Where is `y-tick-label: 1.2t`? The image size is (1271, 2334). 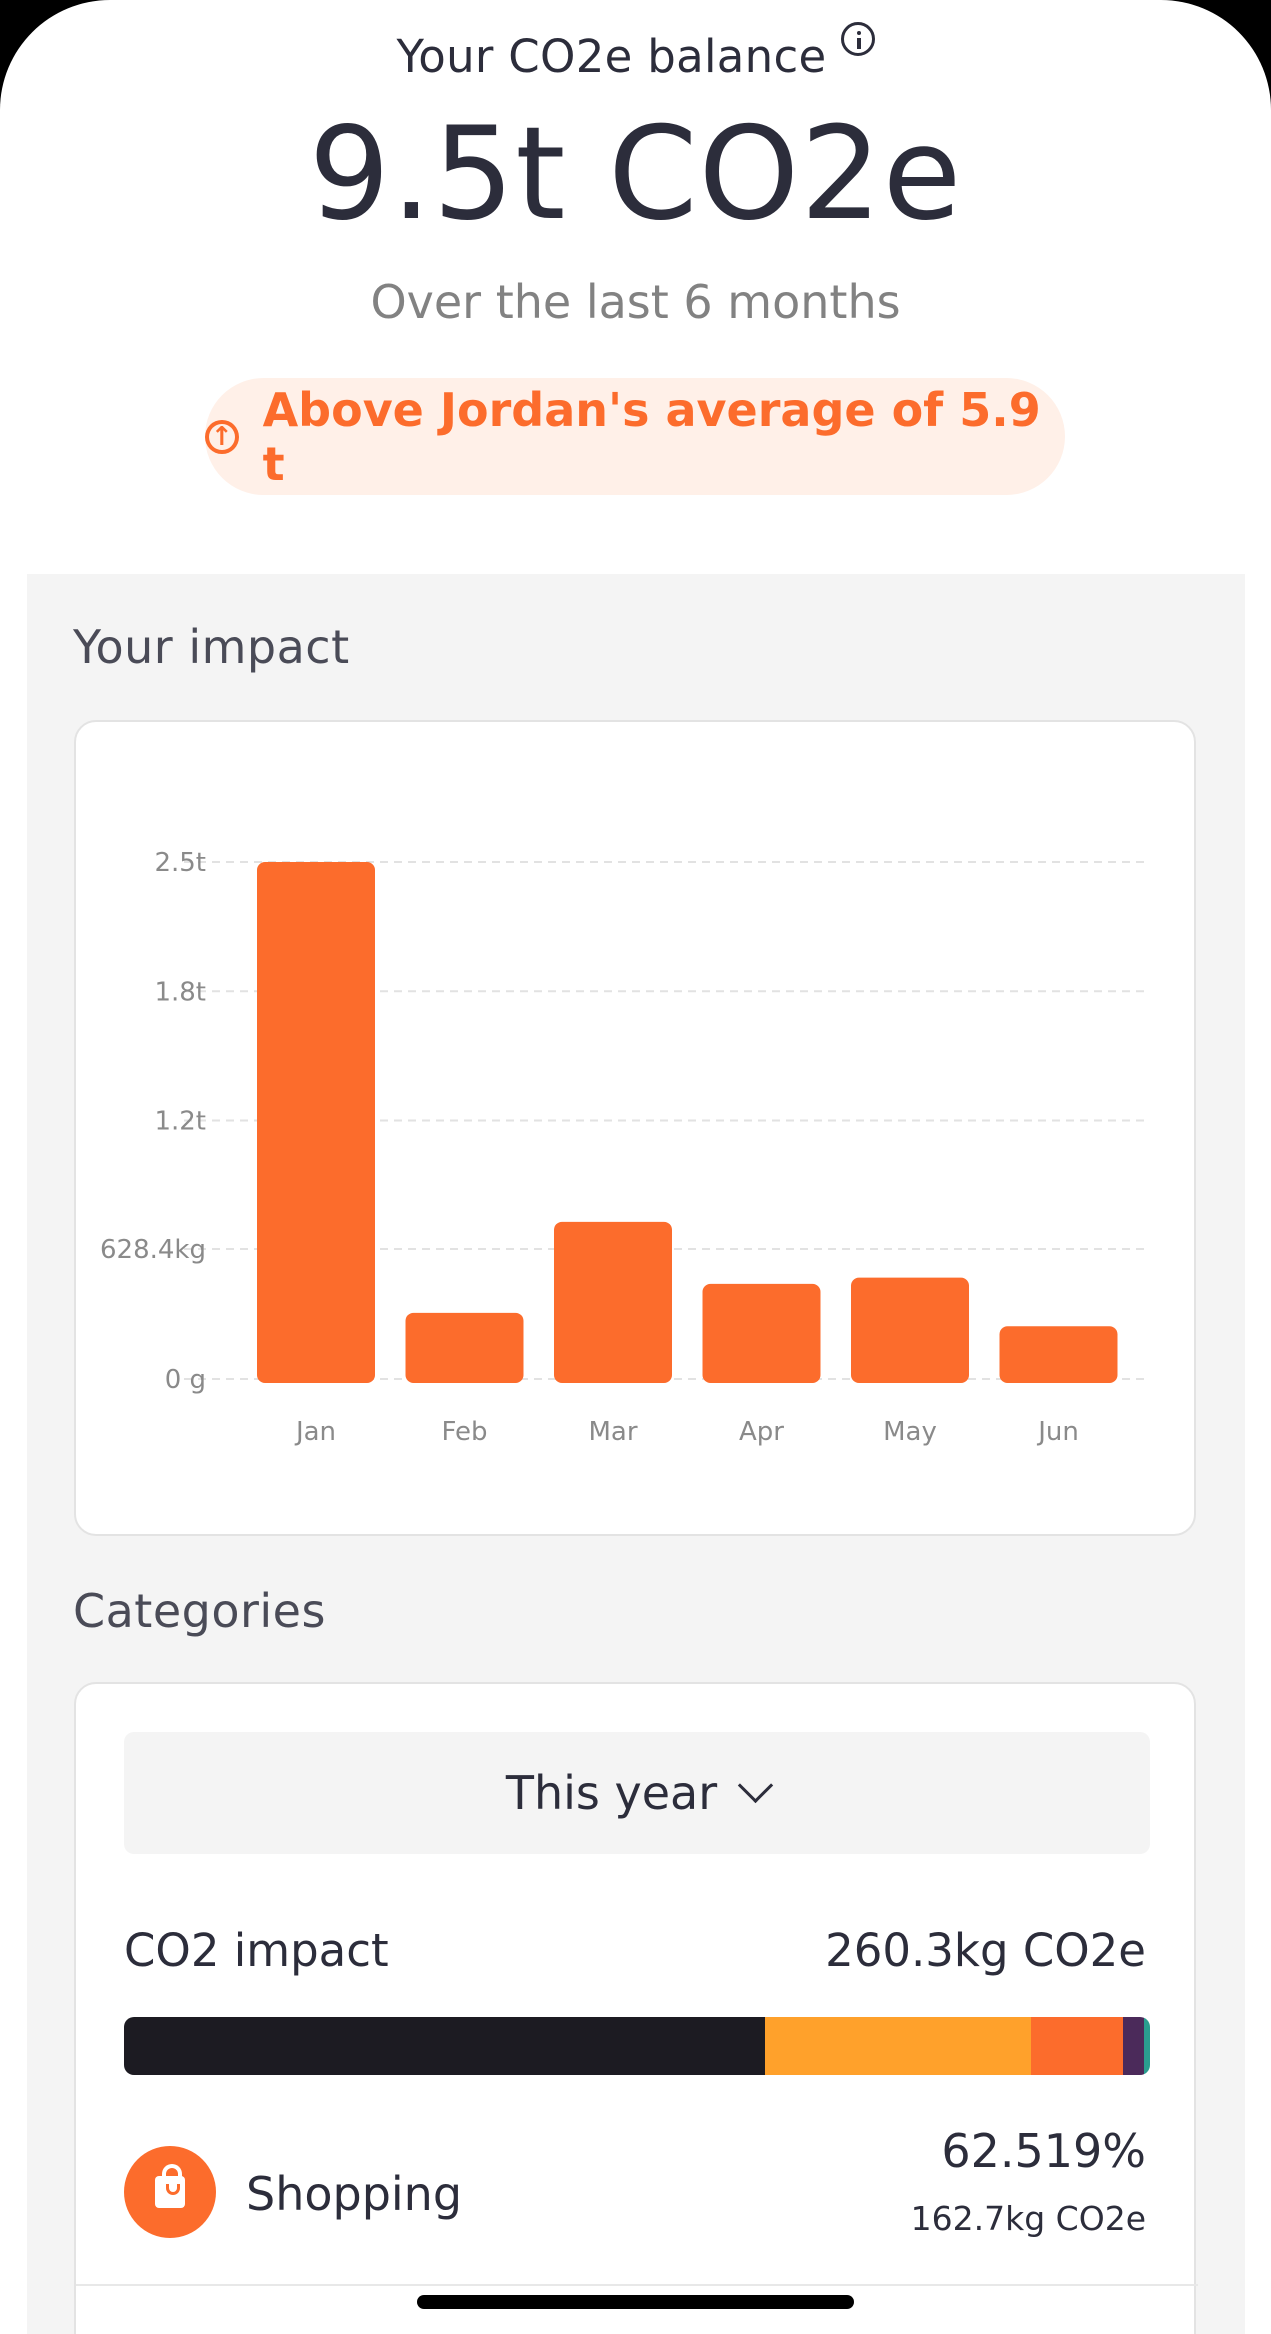
y-tick-label: 1.2t is located at coordinates (180, 1122).